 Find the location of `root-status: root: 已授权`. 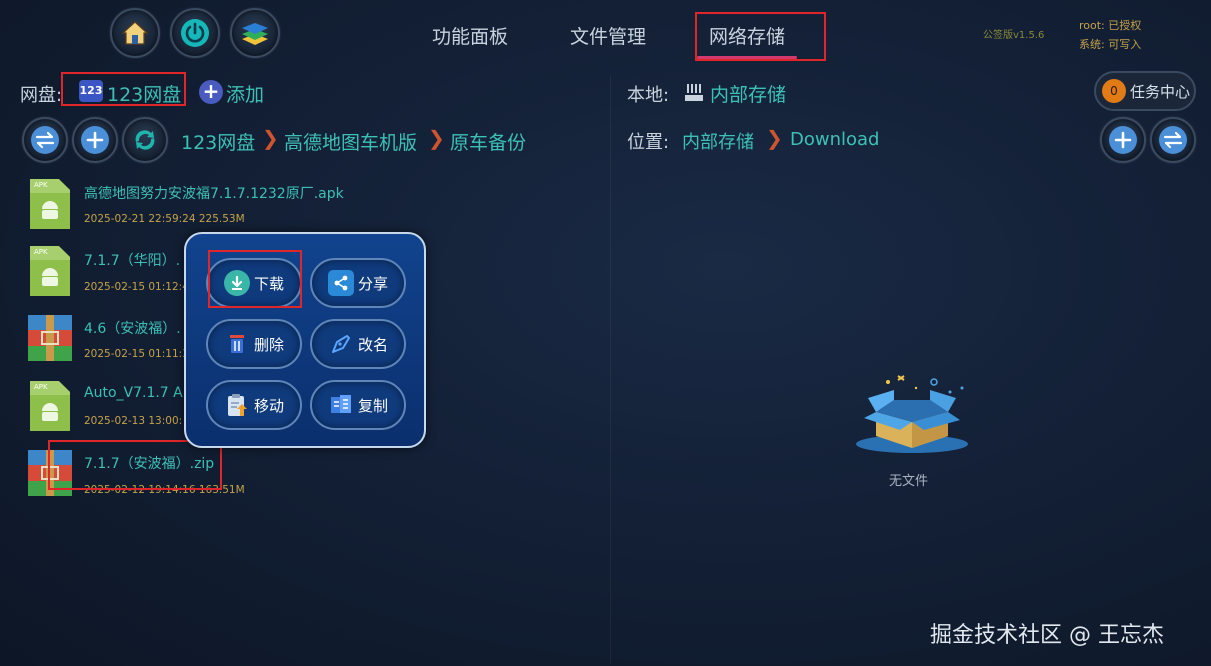

root-status: root: 已授权 is located at coordinates (1110, 25).